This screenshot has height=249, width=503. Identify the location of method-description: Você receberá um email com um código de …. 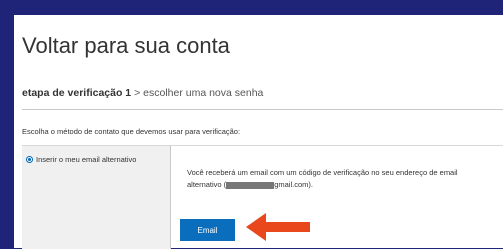
(345, 179).